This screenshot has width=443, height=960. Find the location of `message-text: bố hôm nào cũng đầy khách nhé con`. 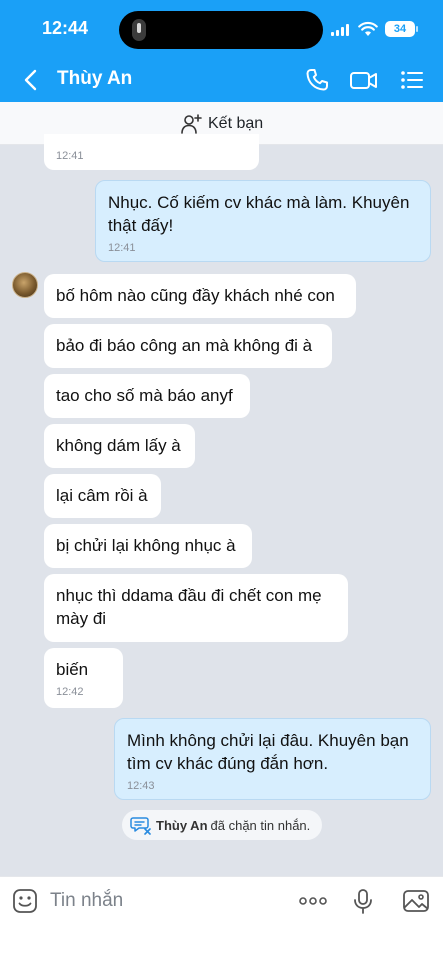

message-text: bố hôm nào cũng đầy khách nhé con is located at coordinates (195, 295).